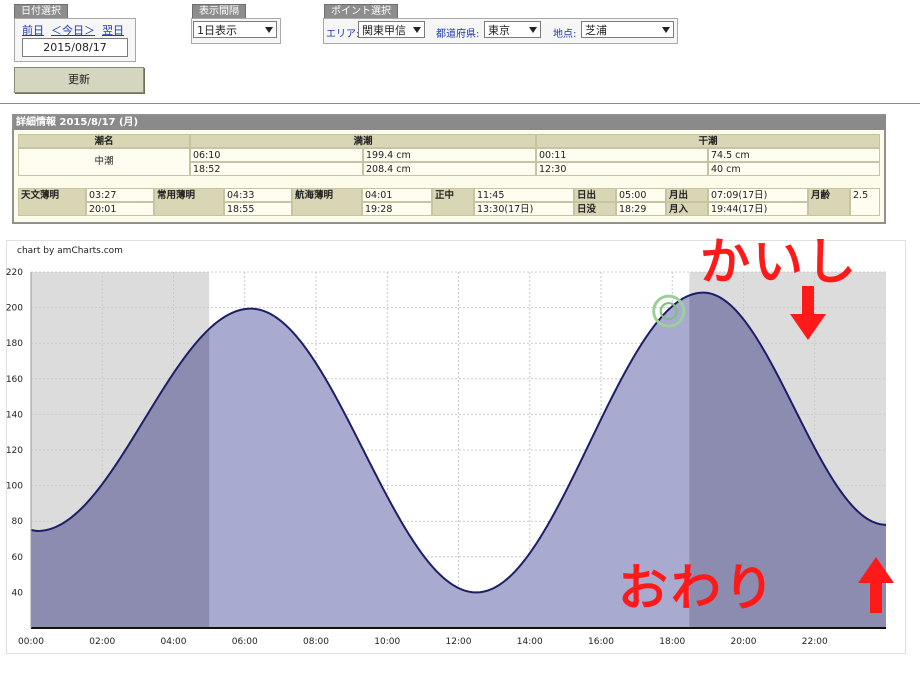 The height and width of the screenshot is (698, 920). I want to click on y-tick-label: 80, so click(18, 522).